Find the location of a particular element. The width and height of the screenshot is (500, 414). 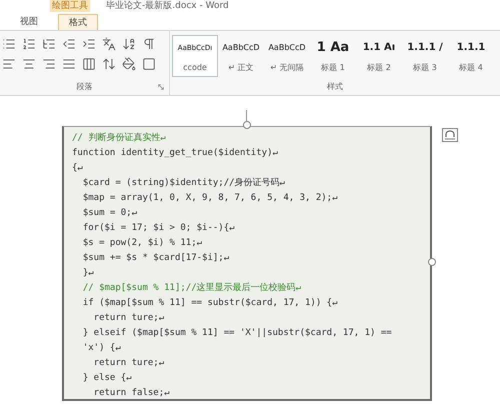

style-name: ↵ 无间隔 is located at coordinates (287, 68).